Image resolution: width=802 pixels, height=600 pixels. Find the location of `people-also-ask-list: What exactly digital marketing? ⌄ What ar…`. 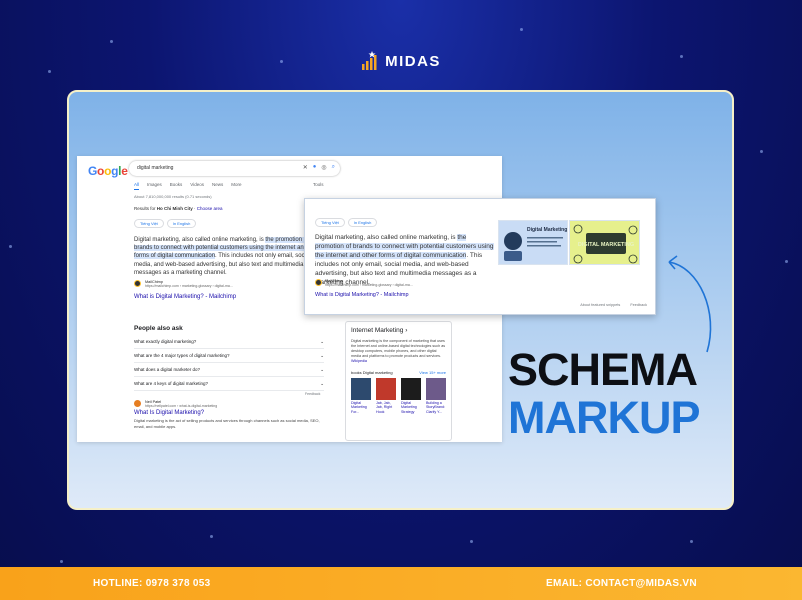

people-also-ask-list: What exactly digital marketing? ⌄ What ar… is located at coordinates (229, 363).